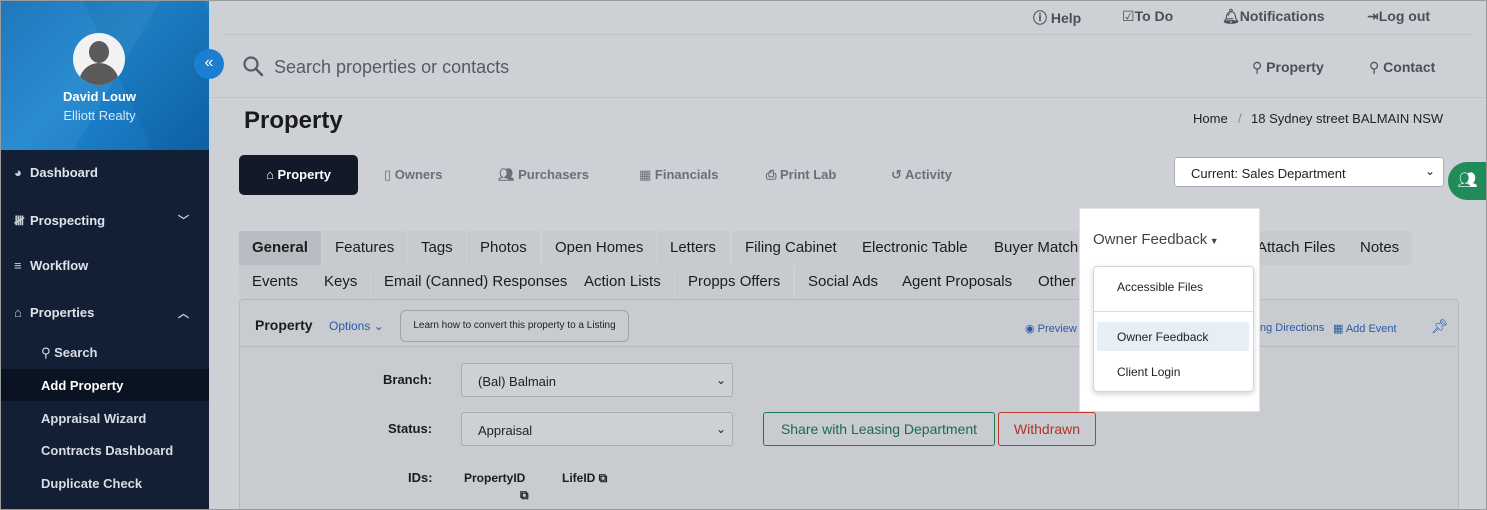 Image resolution: width=1487 pixels, height=510 pixels. I want to click on branch-label: Branch:, so click(408, 379).